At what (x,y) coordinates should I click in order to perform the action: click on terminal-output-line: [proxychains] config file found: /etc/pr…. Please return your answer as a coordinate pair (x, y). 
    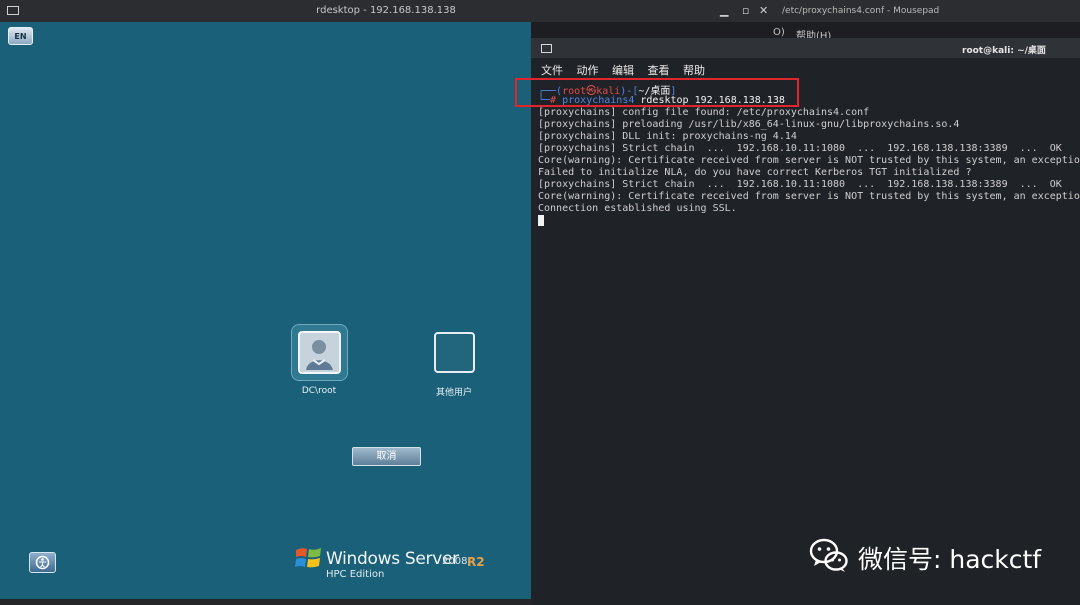
    Looking at the image, I should click on (704, 112).